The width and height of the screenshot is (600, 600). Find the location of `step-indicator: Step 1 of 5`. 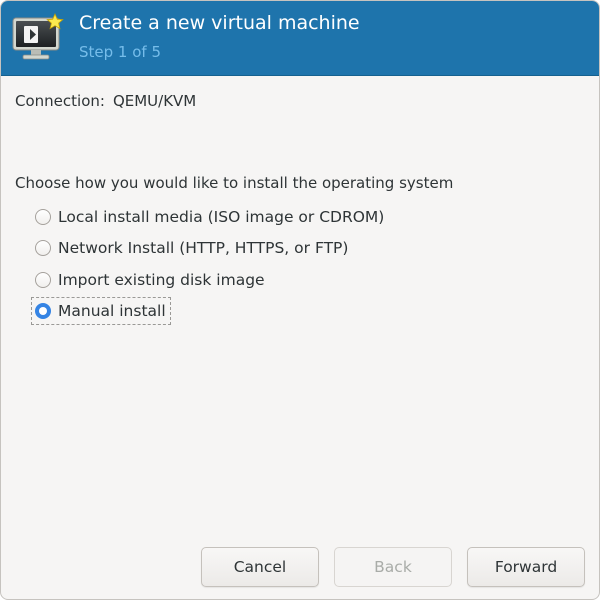

step-indicator: Step 1 of 5 is located at coordinates (120, 52).